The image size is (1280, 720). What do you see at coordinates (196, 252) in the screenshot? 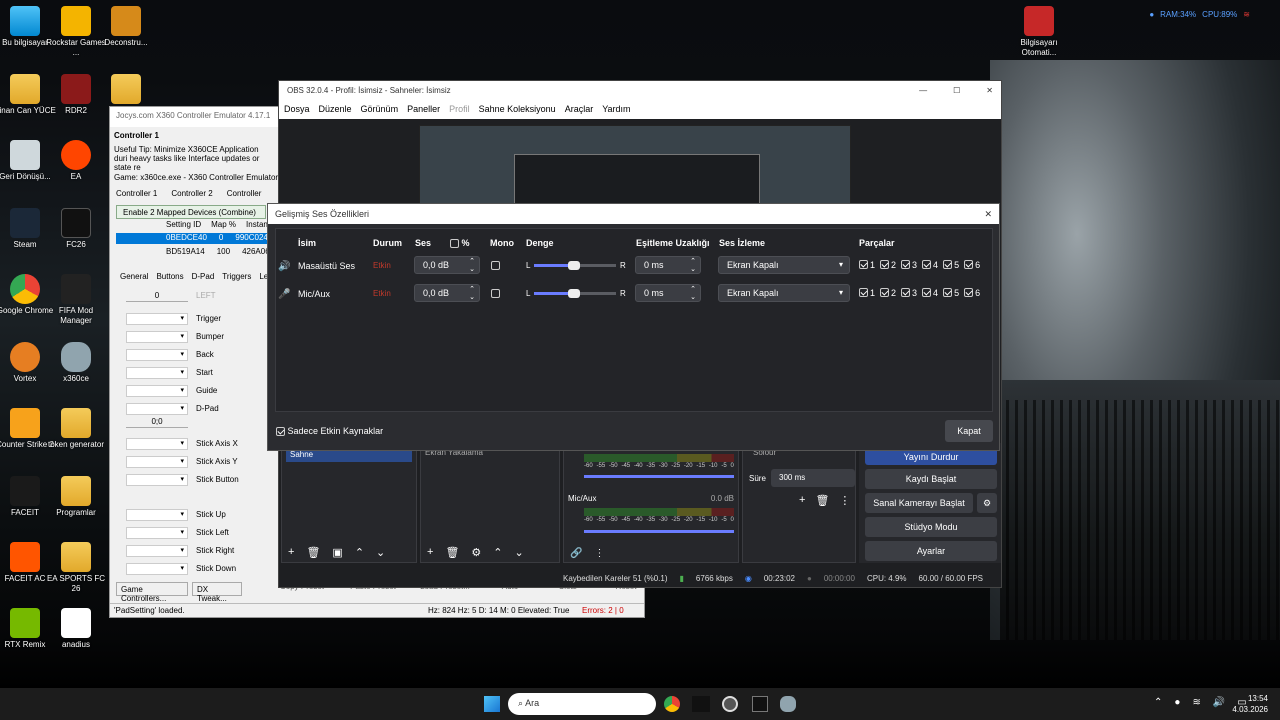
I see `device-row: BD519A14 100 426A069` at bounding box center [196, 252].